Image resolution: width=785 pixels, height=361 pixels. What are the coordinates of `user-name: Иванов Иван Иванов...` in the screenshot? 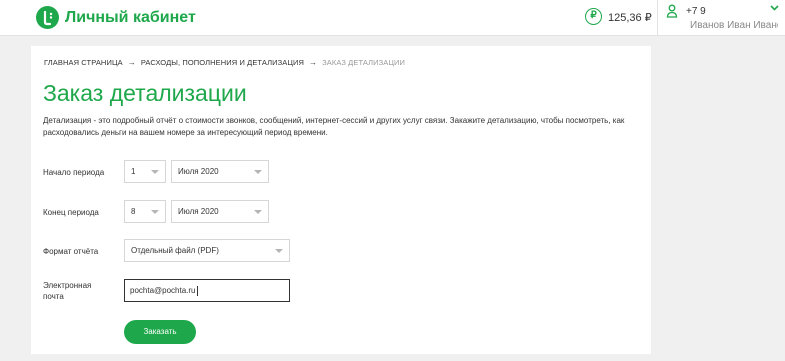 It's located at (734, 25).